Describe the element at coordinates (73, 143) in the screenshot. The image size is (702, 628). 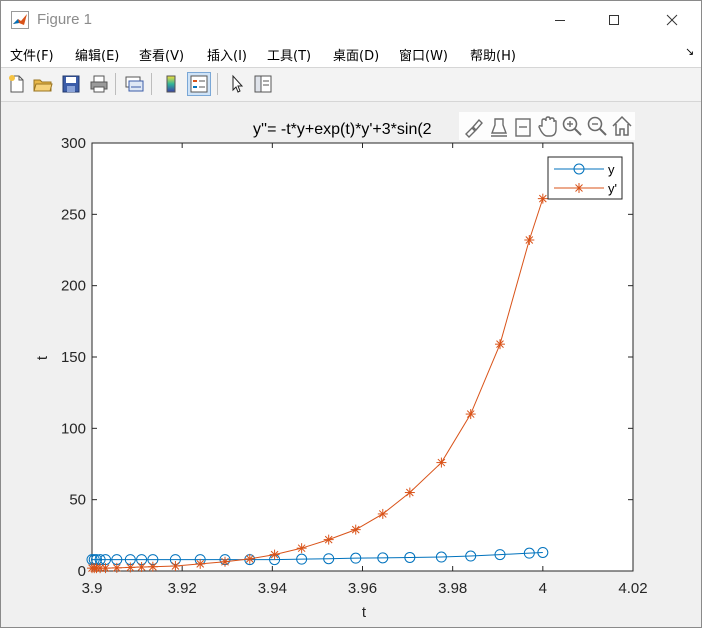
I see `y-tick-label: 300` at that location.